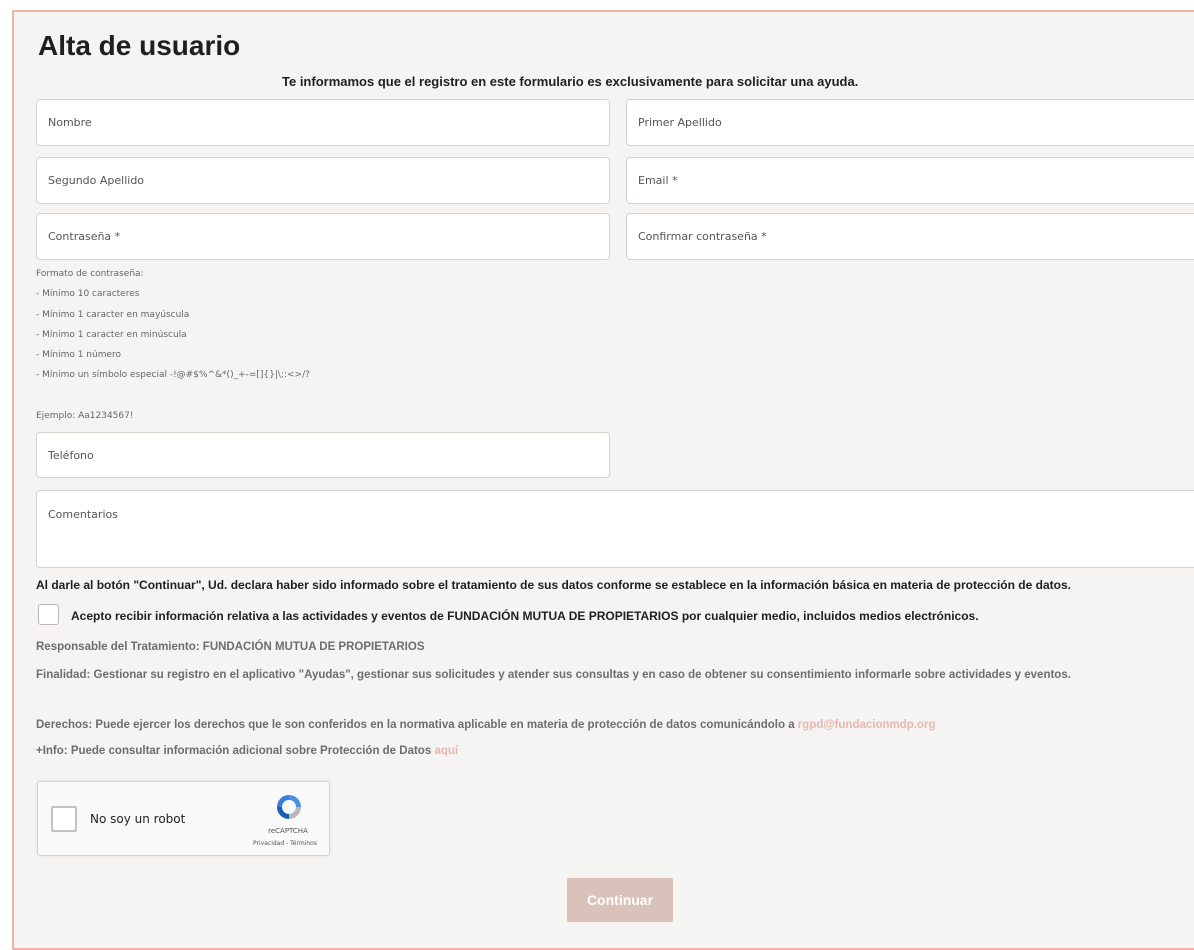 The width and height of the screenshot is (1194, 950). I want to click on password-rule: - Mínimo 10 caracteres, so click(88, 294).